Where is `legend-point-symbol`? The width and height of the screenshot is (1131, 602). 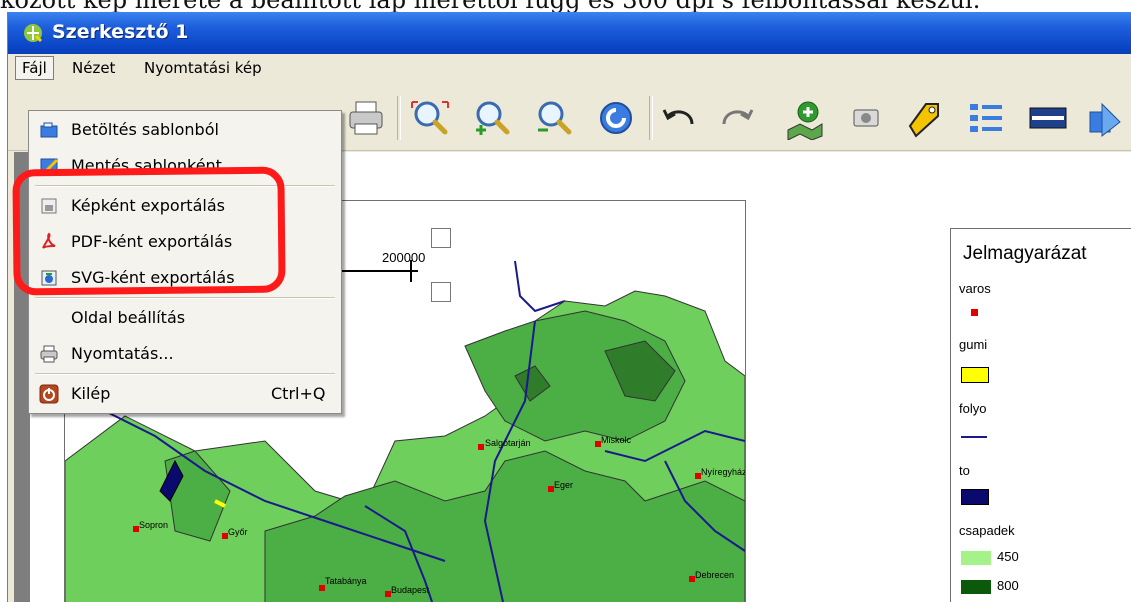 legend-point-symbol is located at coordinates (974, 312).